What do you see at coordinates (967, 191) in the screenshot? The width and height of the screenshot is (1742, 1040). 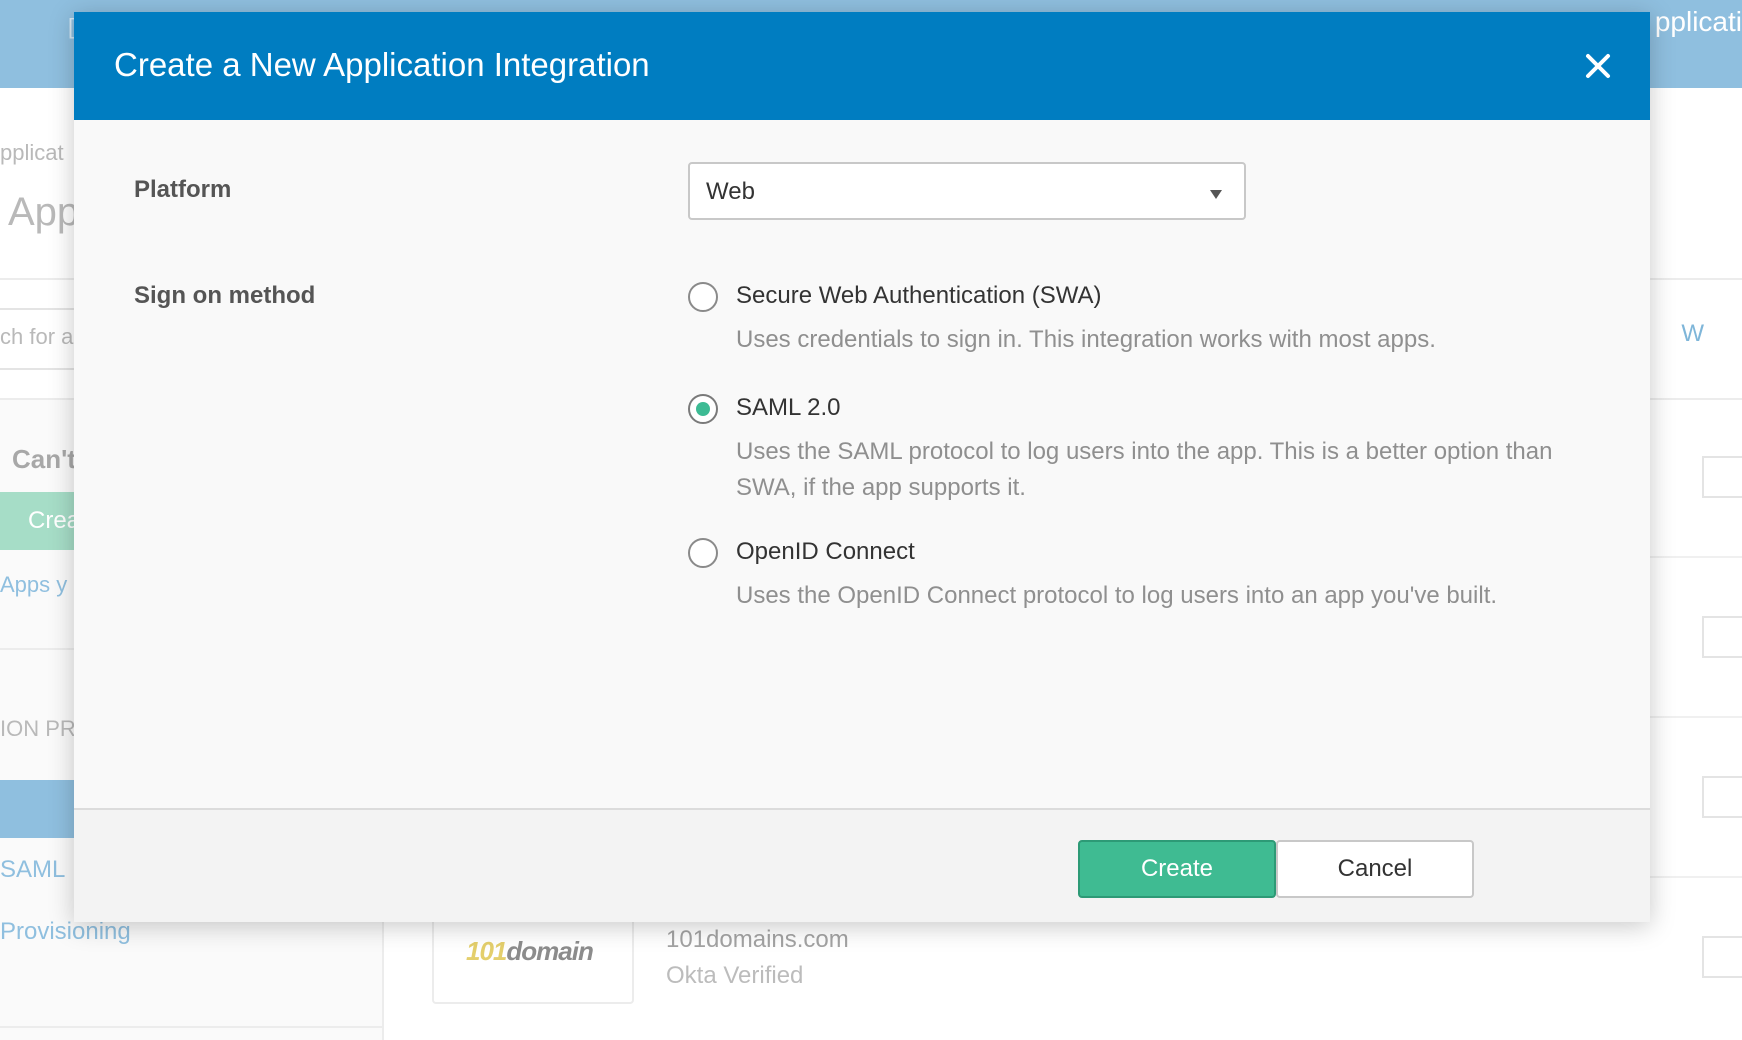 I see `platform-select: Web` at bounding box center [967, 191].